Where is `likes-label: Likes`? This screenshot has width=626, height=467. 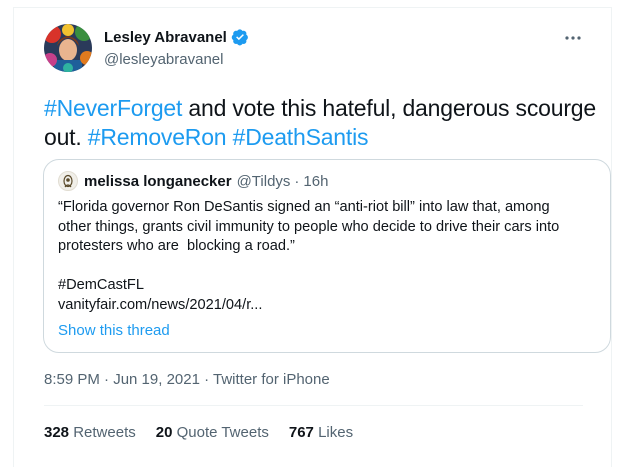
likes-label: Likes is located at coordinates (336, 432).